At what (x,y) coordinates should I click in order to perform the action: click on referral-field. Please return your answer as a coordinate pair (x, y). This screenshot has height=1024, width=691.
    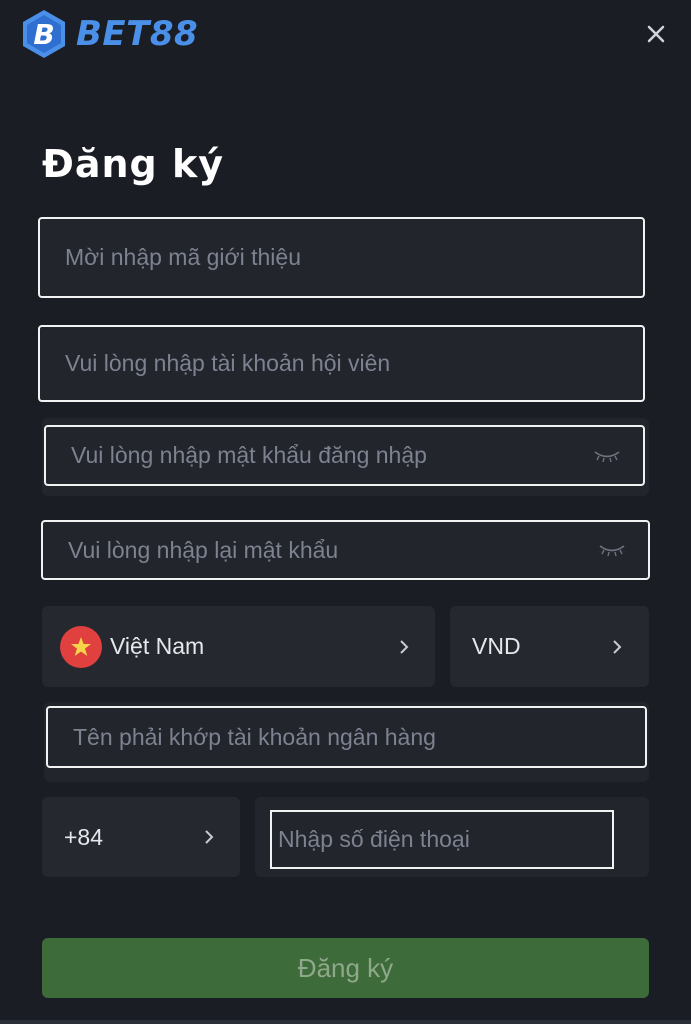
    Looking at the image, I should click on (341, 257).